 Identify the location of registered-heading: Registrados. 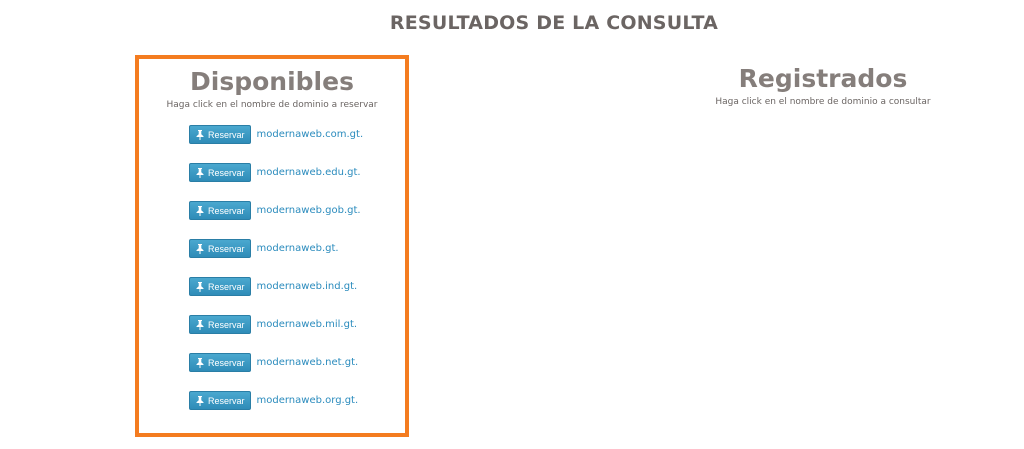
(823, 78).